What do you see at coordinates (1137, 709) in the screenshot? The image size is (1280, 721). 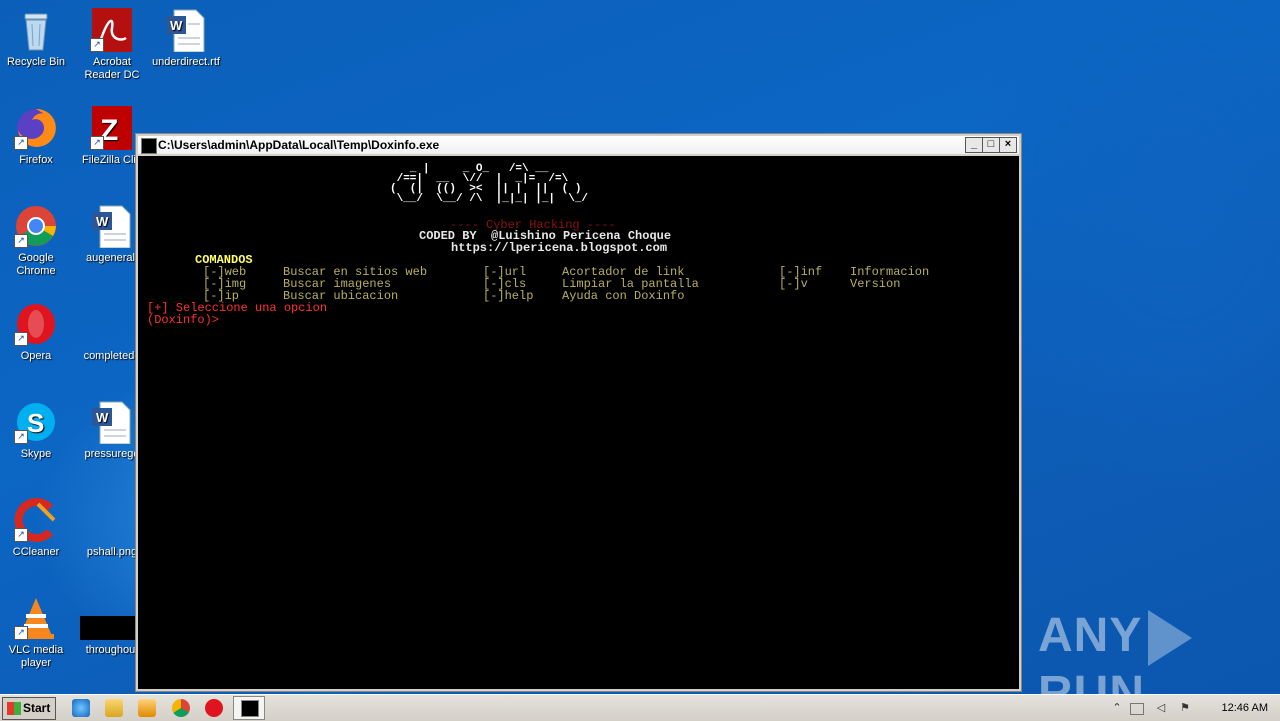 I see `network-icon` at bounding box center [1137, 709].